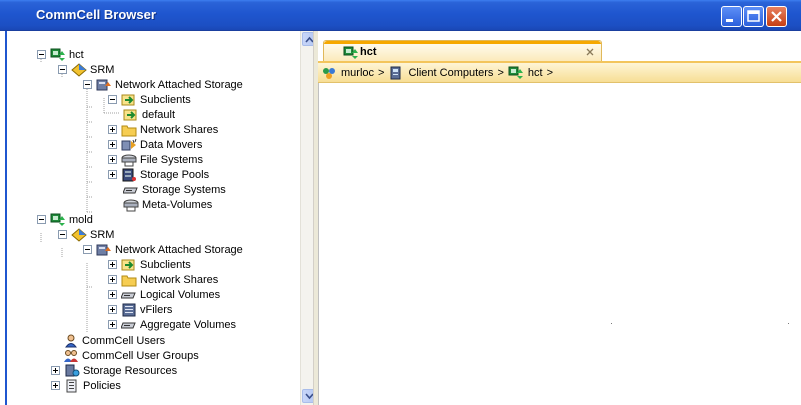 The width and height of the screenshot is (801, 405). What do you see at coordinates (559, 73) in the screenshot?
I see `breadcrumb: murloc > Client Computers > hct >` at bounding box center [559, 73].